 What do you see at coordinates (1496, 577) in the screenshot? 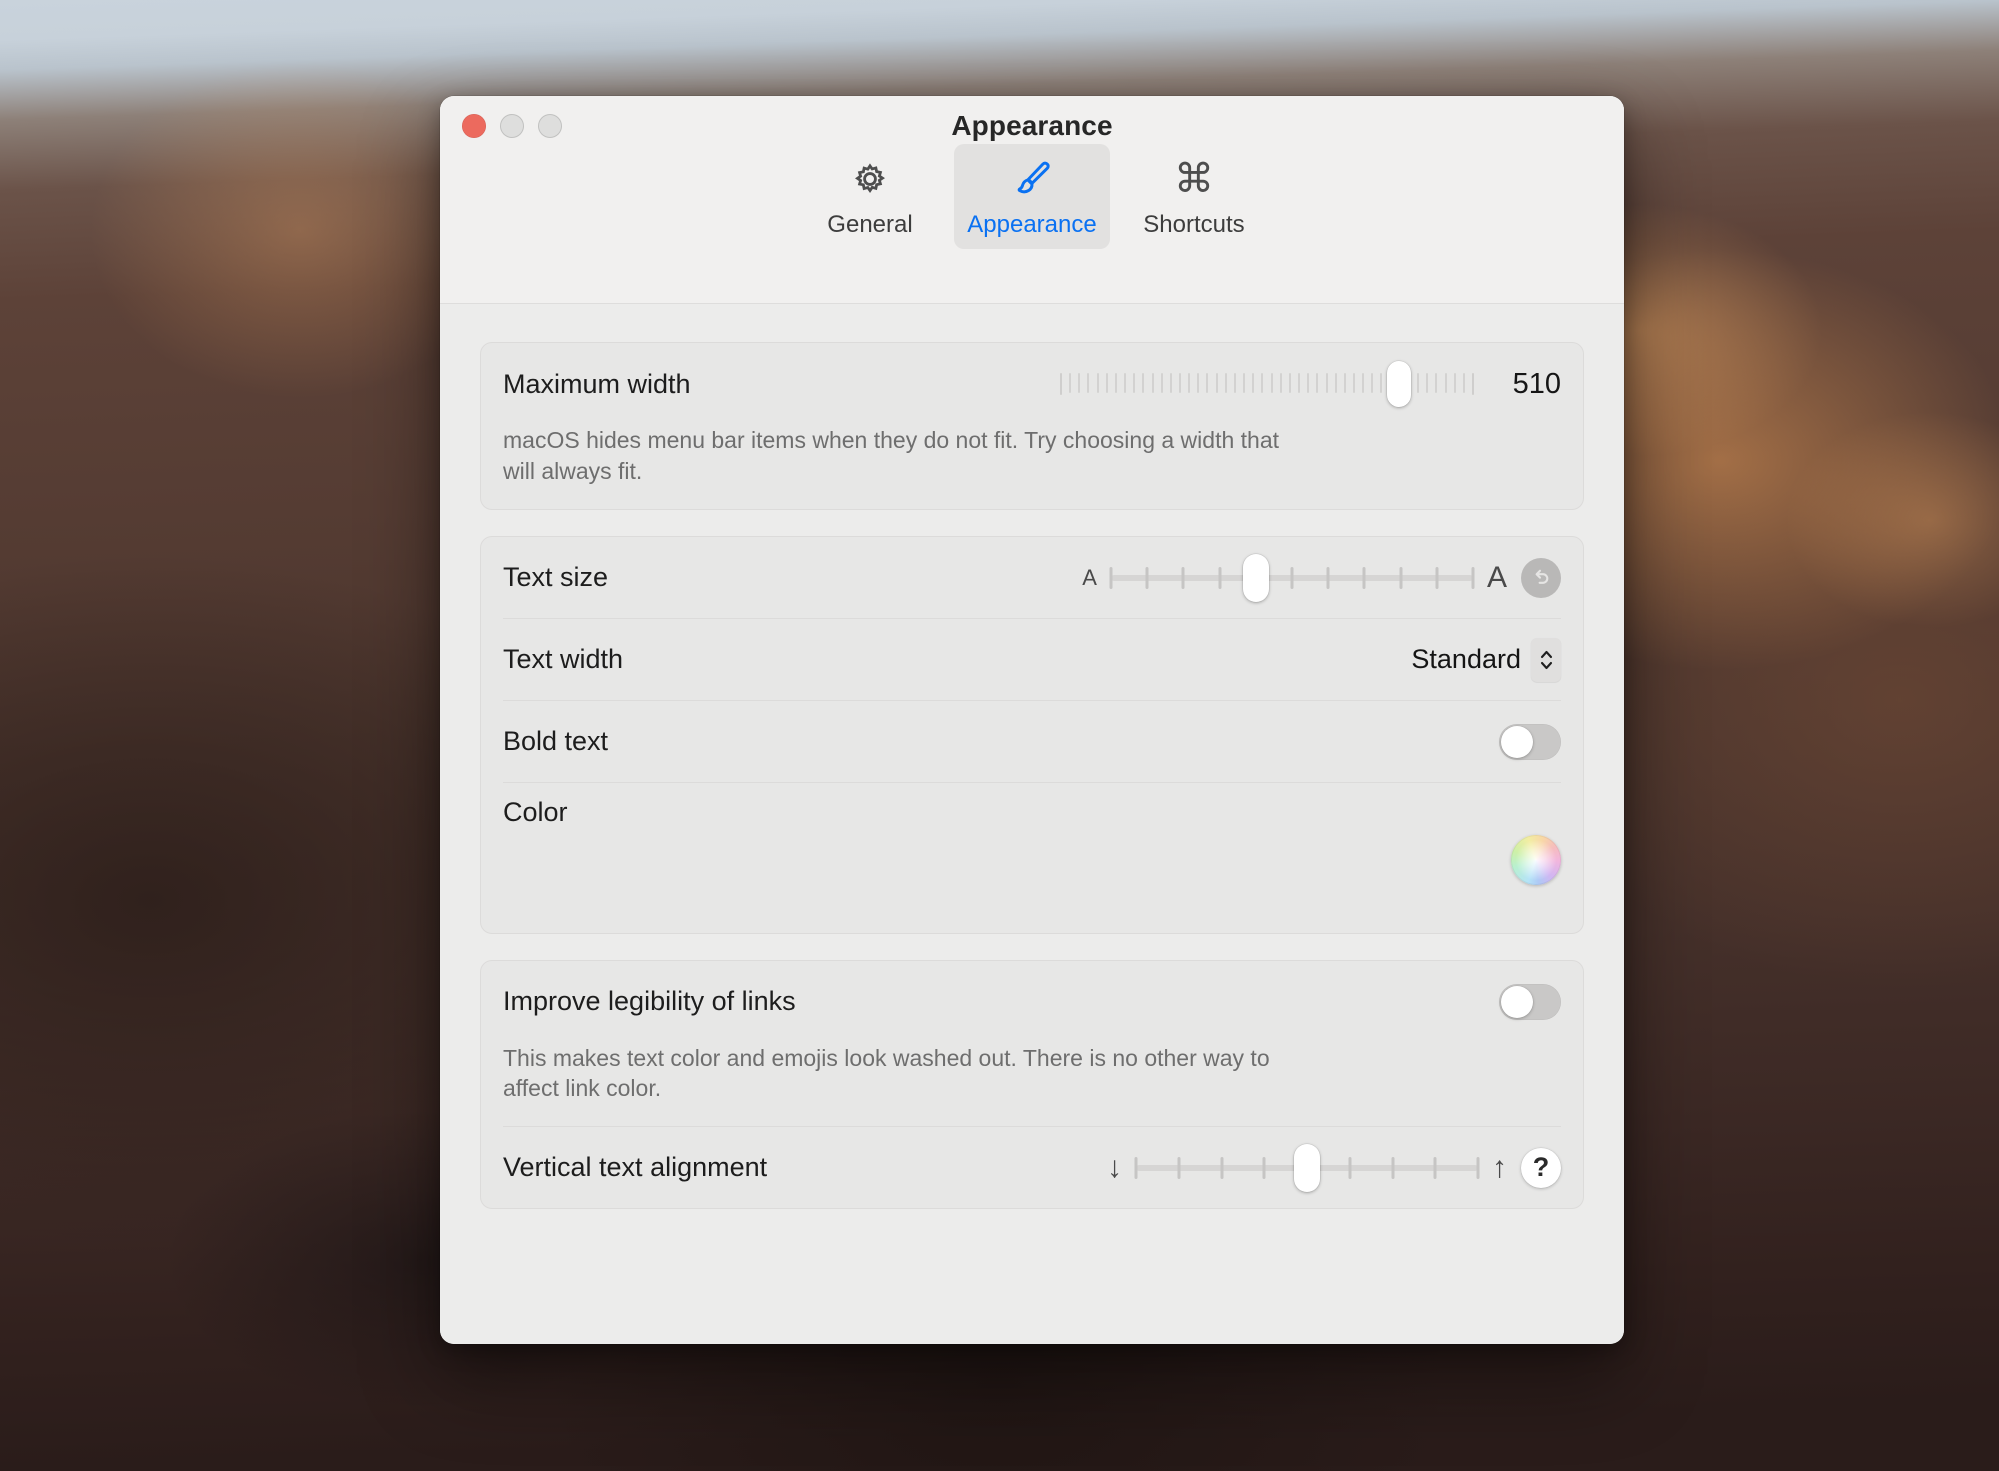
I see `text-size-large-a-icon: A` at bounding box center [1496, 577].